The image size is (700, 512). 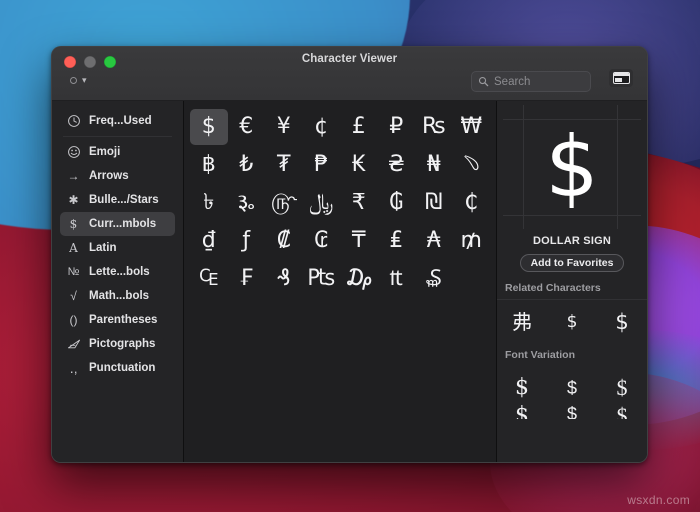 What do you see at coordinates (434, 279) in the screenshot?
I see `character-cell: ₷` at bounding box center [434, 279].